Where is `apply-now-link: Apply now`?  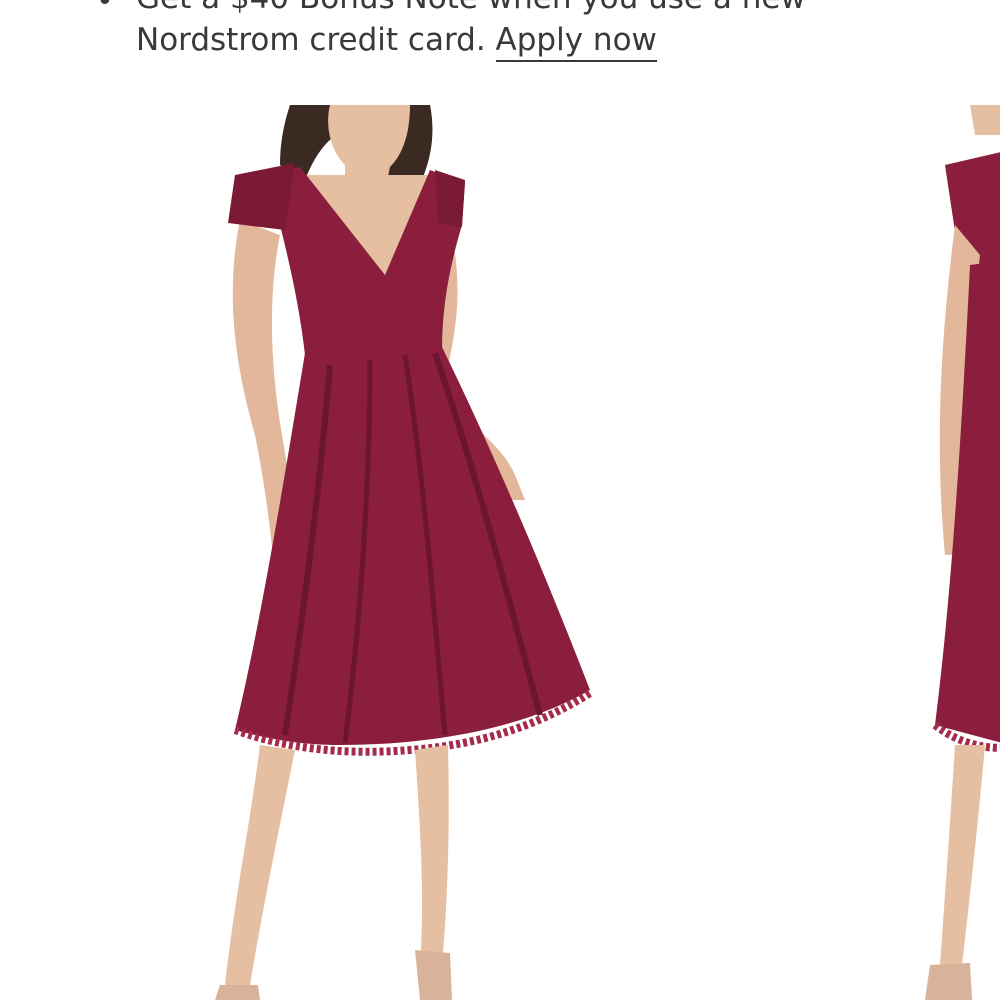 apply-now-link: Apply now is located at coordinates (576, 42).